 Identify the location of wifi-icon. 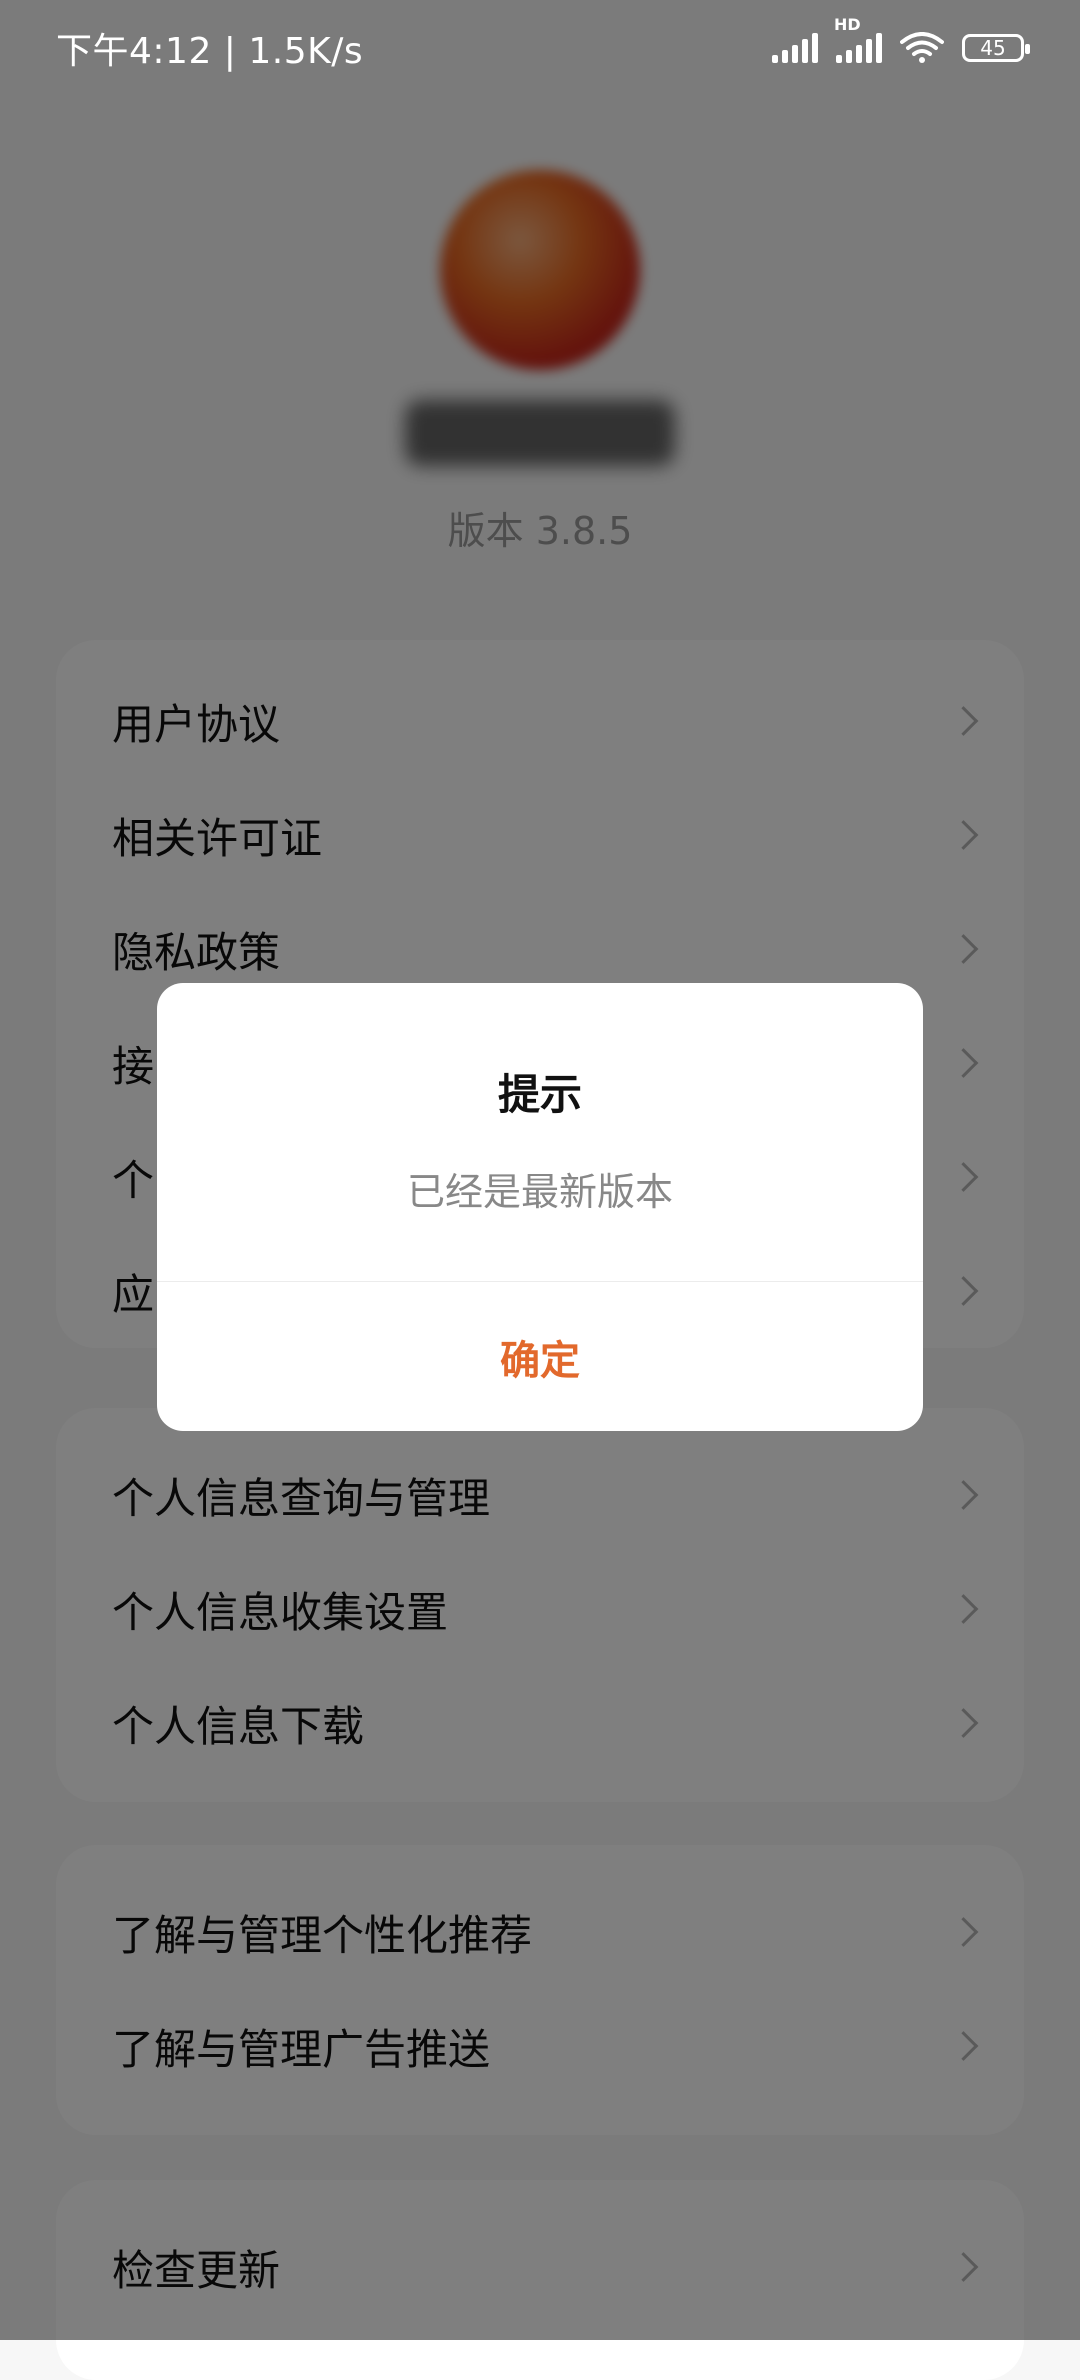
(922, 48).